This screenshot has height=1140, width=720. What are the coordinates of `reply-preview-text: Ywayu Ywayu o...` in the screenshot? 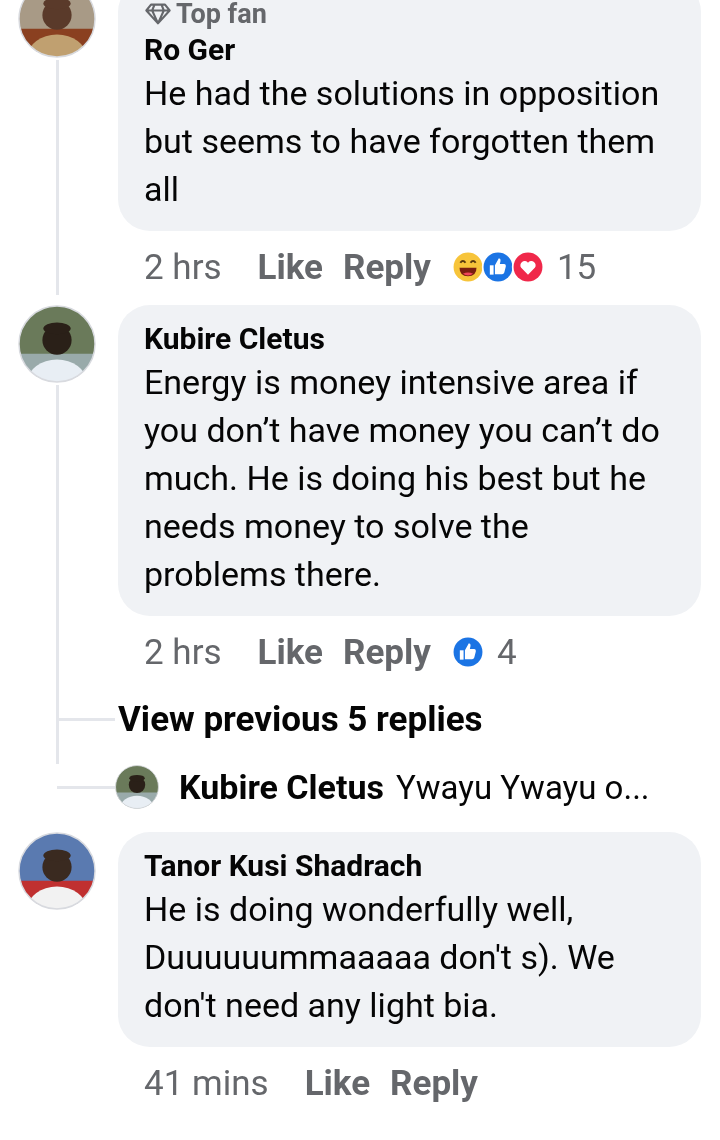 It's located at (522, 787).